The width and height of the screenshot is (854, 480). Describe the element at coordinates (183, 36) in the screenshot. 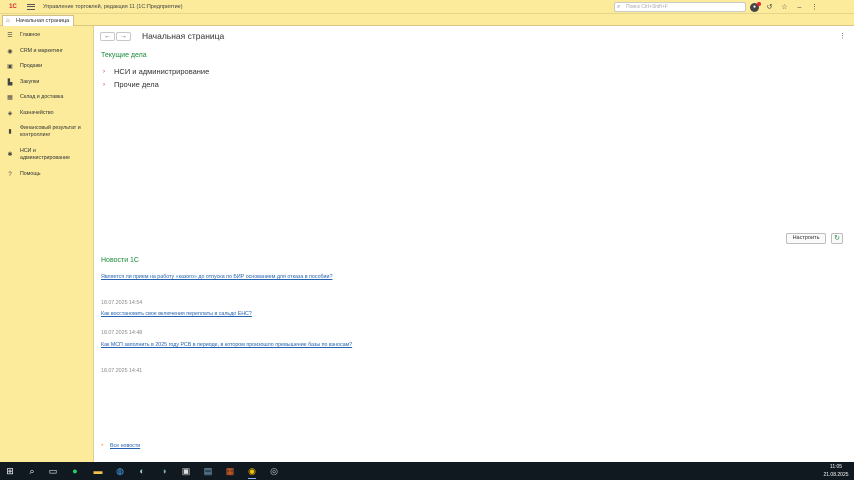

I see `page-title: Начальная страница` at that location.